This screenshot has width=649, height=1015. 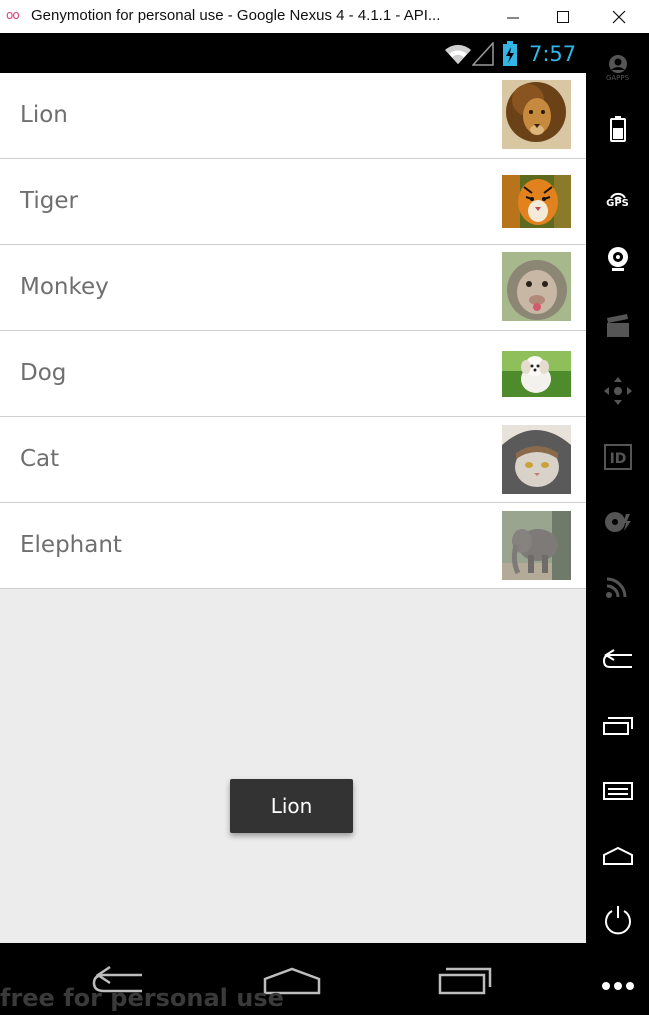 What do you see at coordinates (510, 53) in the screenshot?
I see `battery-charging-icon` at bounding box center [510, 53].